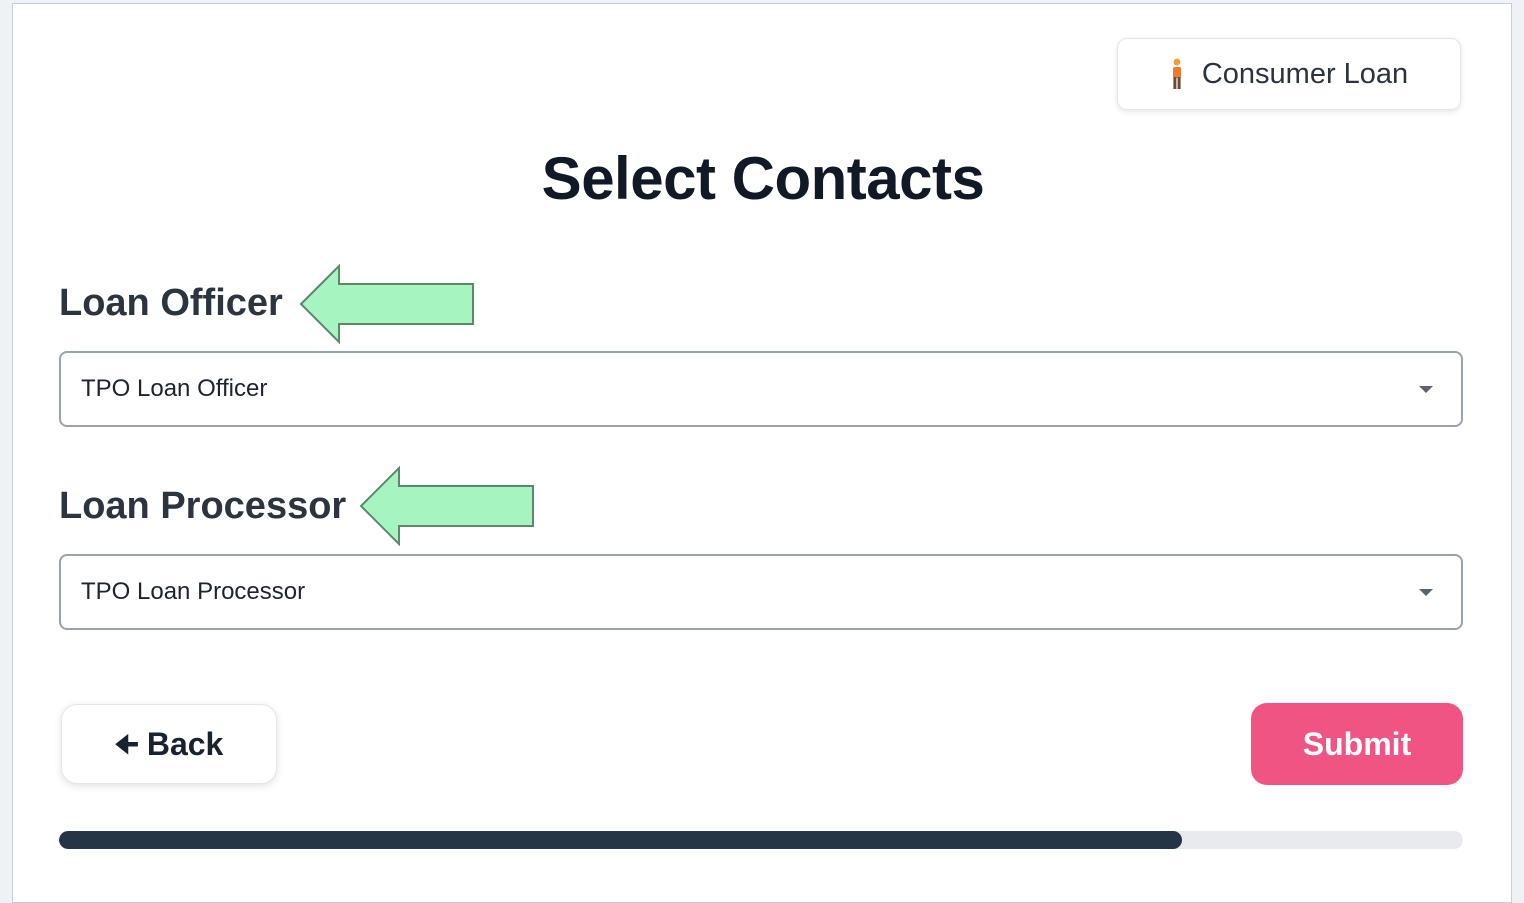 The width and height of the screenshot is (1524, 903). I want to click on loan-officer-label: Loan Officer, so click(171, 303).